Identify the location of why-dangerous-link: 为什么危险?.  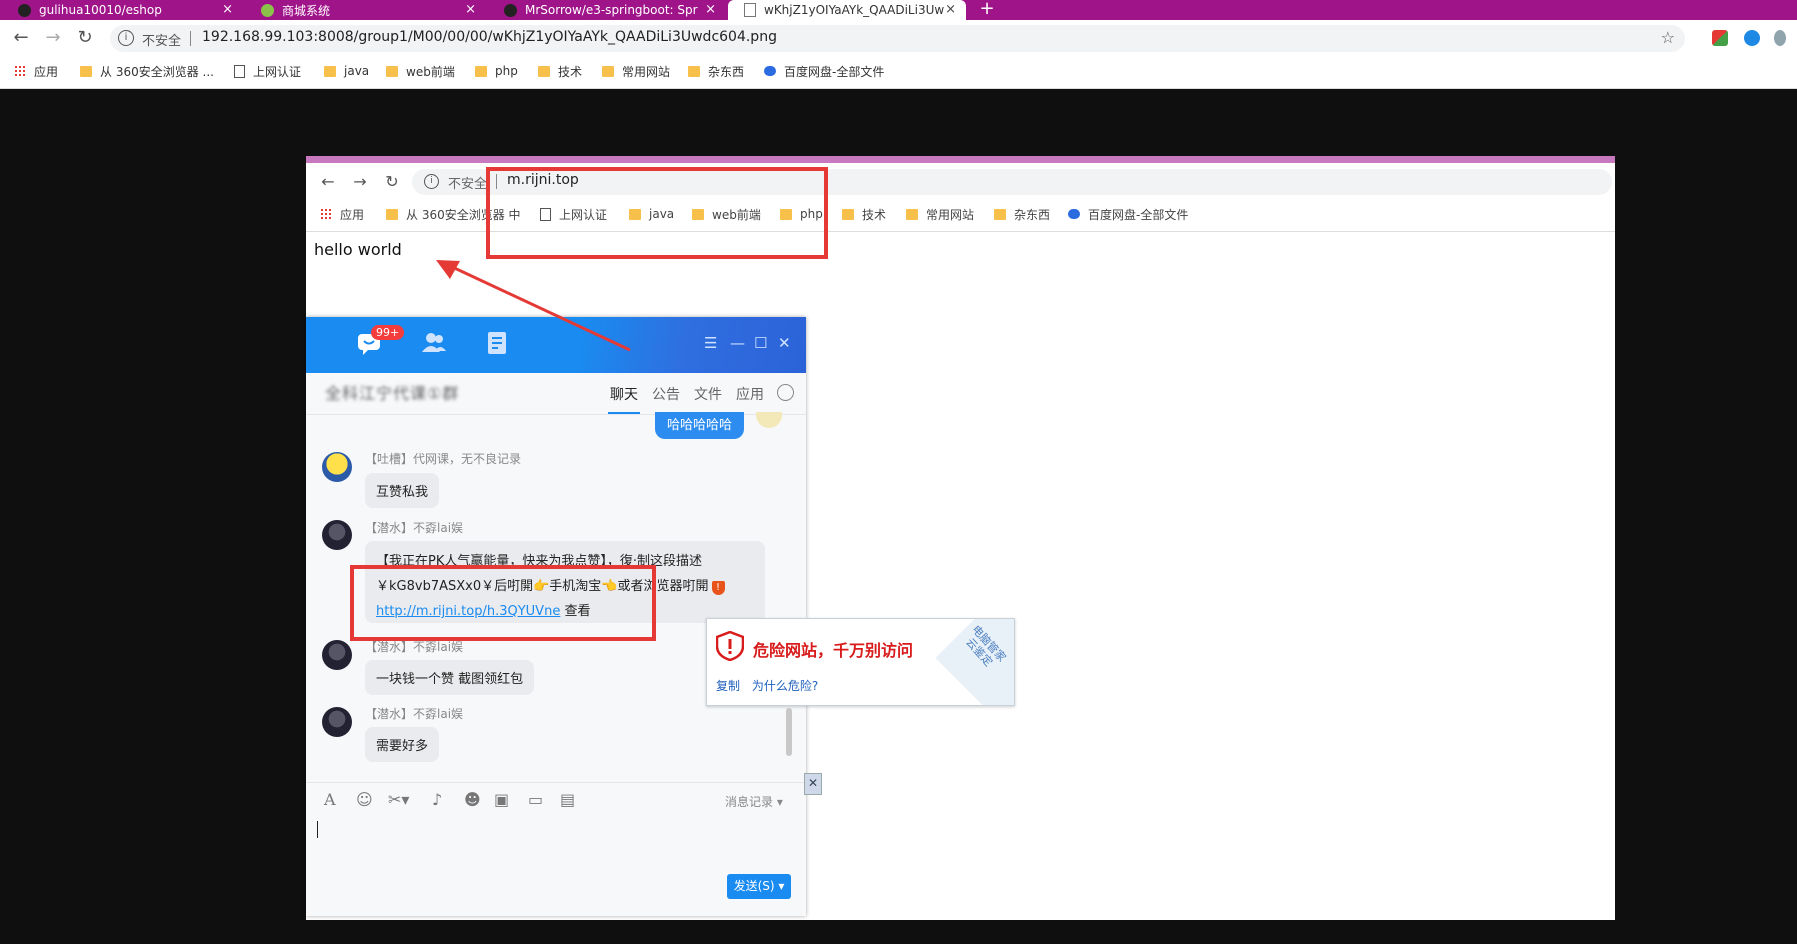
(785, 686).